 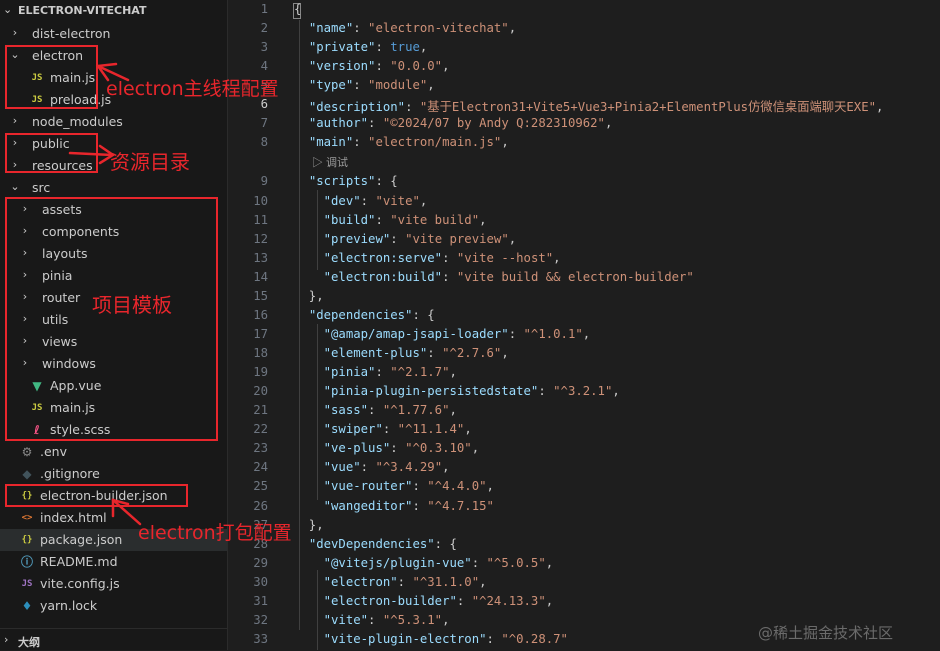 What do you see at coordinates (826, 633) in the screenshot?
I see `watermark: @稀土掘金技术社区` at bounding box center [826, 633].